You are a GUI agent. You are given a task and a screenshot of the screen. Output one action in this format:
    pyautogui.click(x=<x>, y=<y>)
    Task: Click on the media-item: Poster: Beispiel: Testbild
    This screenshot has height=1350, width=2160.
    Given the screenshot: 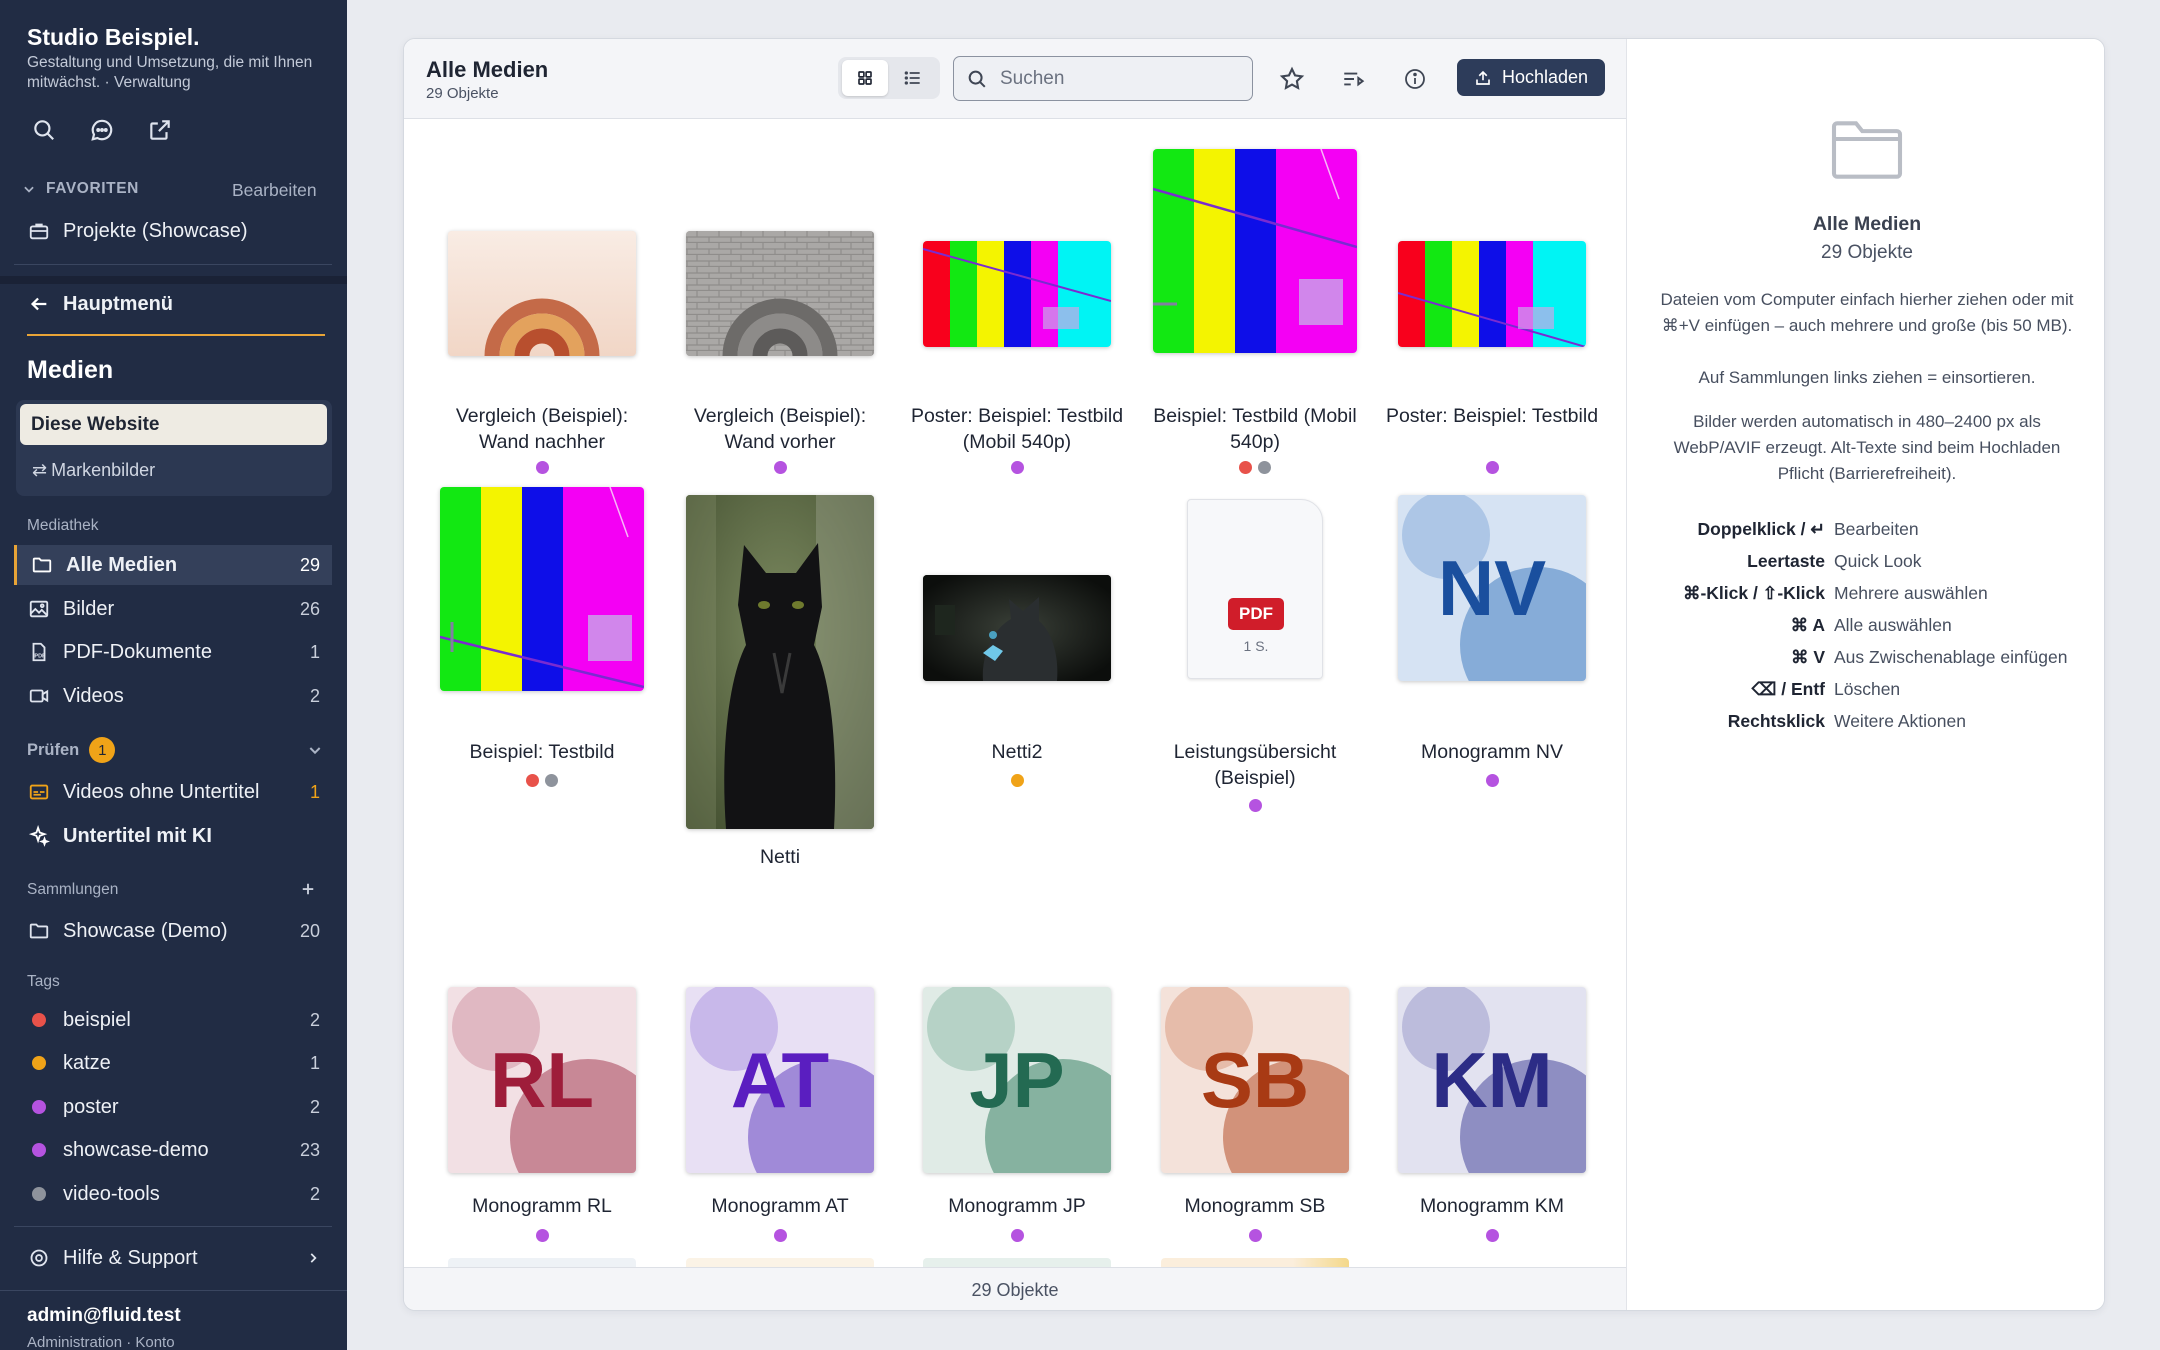 What is the action you would take?
    pyautogui.click(x=1492, y=296)
    